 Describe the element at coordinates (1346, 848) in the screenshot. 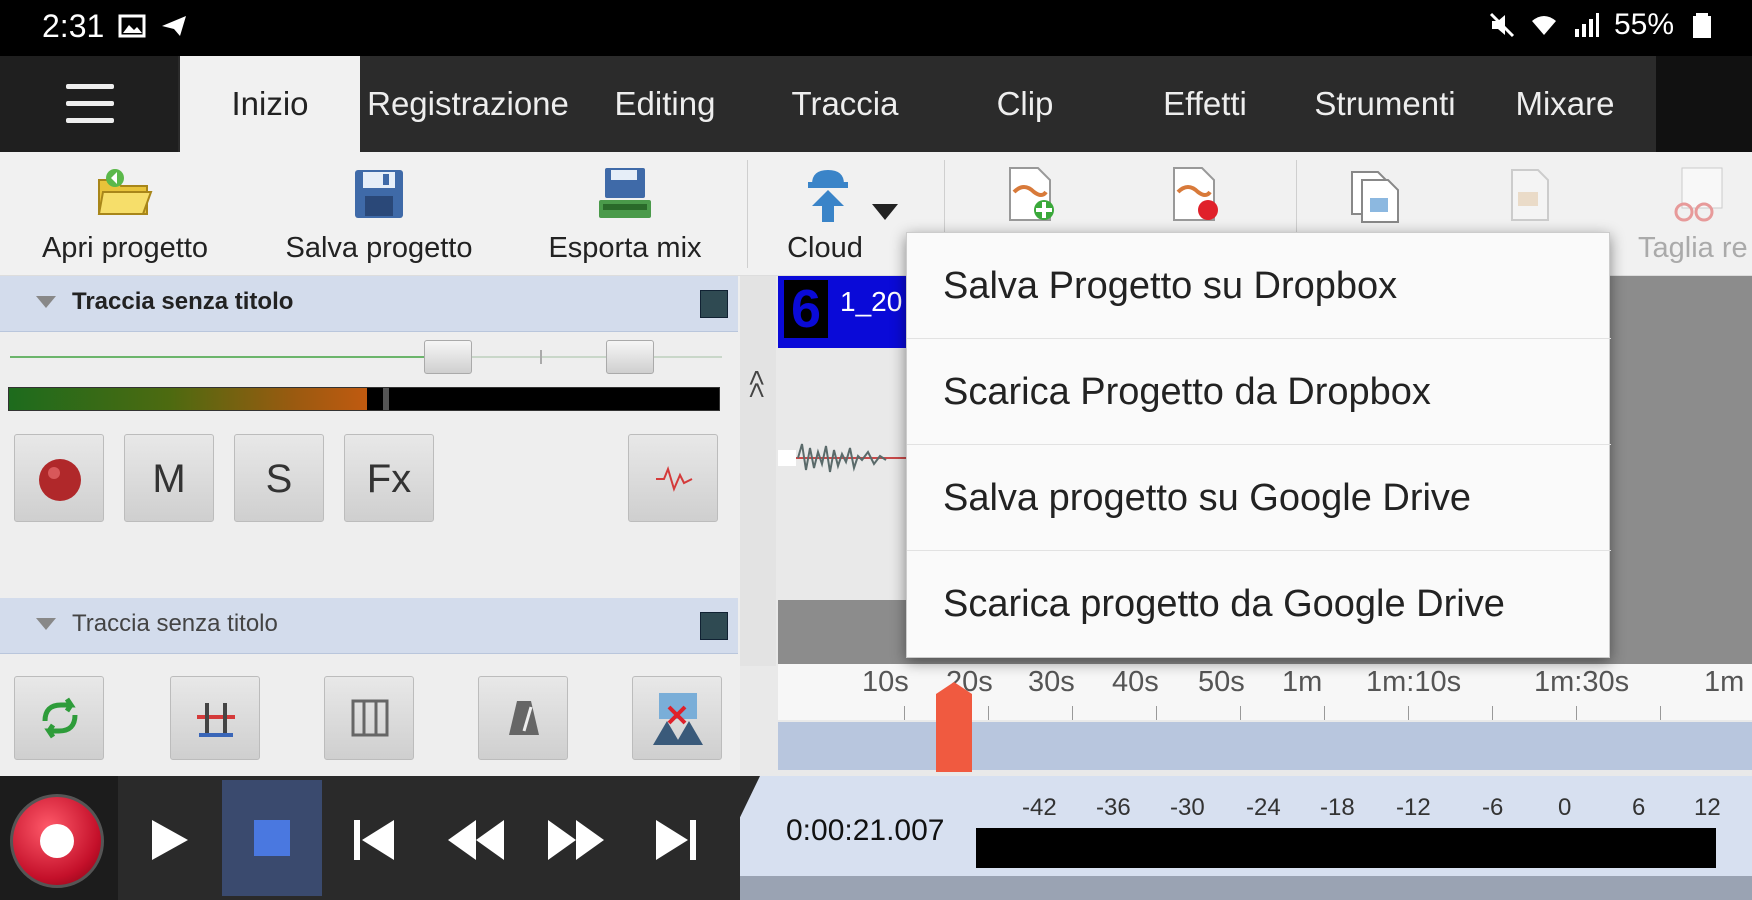

I see `master-vu-meter` at that location.